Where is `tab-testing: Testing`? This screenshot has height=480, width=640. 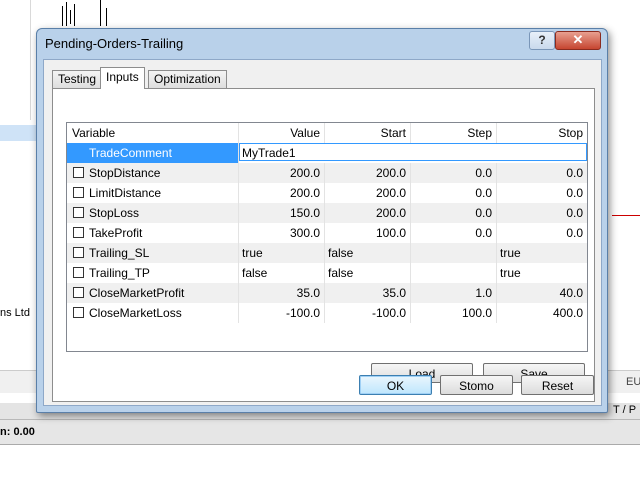
tab-testing: Testing is located at coordinates (77, 79).